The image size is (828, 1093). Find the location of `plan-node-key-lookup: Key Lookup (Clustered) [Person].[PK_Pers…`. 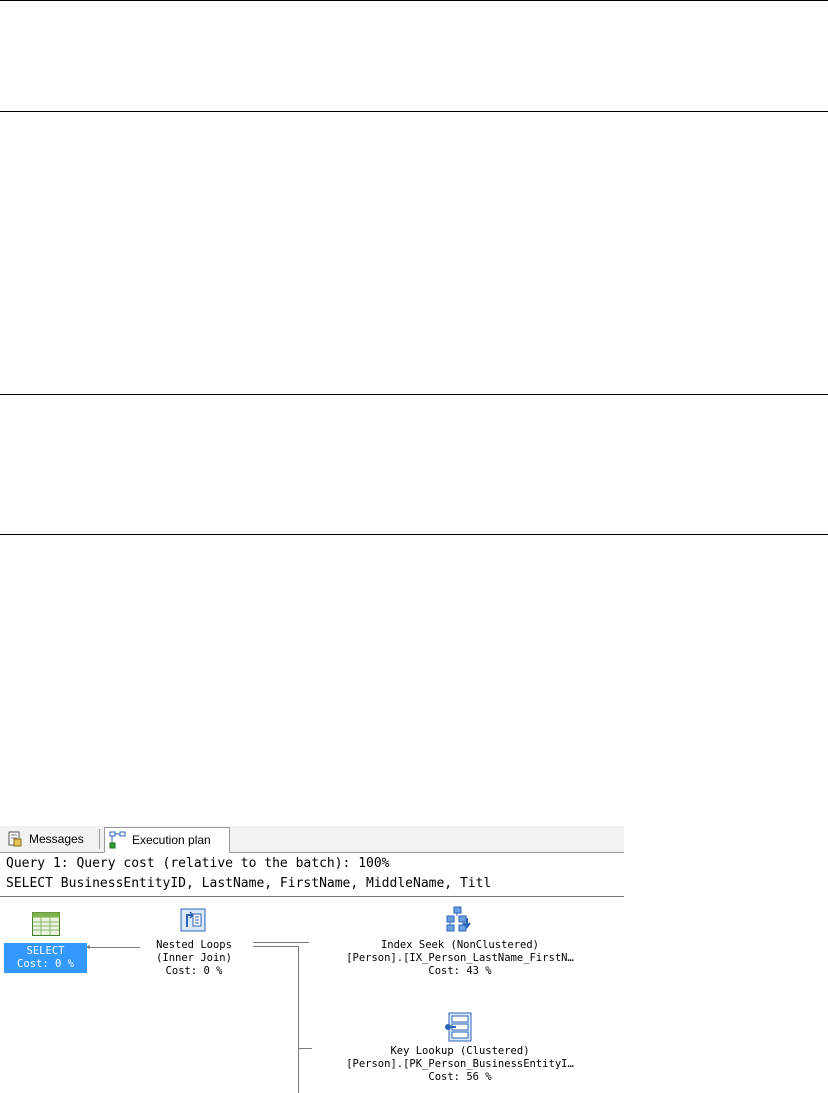

plan-node-key-lookup: Key Lookup (Clustered) [Person].[PK_Pers… is located at coordinates (460, 1064).